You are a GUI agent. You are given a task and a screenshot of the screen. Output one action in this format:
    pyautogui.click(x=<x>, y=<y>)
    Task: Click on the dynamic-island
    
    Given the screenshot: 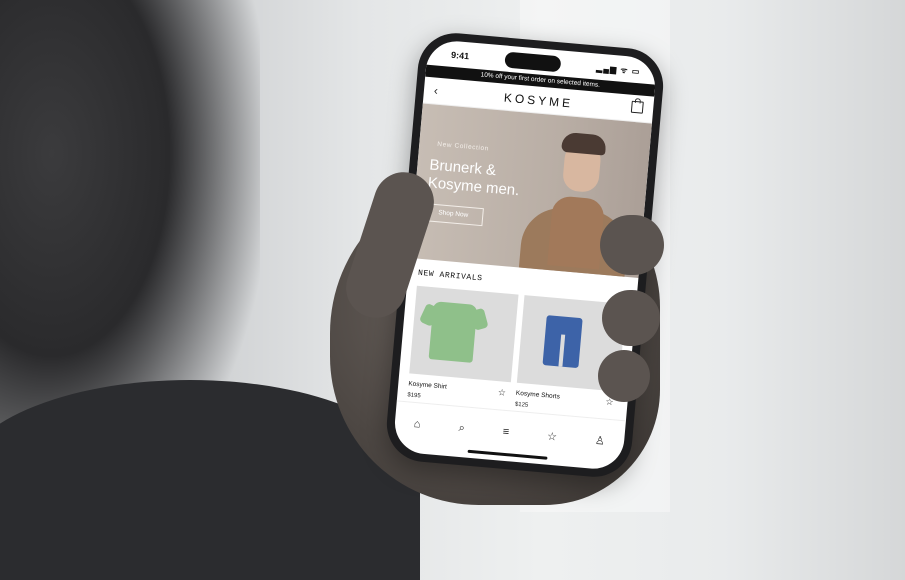 What is the action you would take?
    pyautogui.click(x=533, y=62)
    